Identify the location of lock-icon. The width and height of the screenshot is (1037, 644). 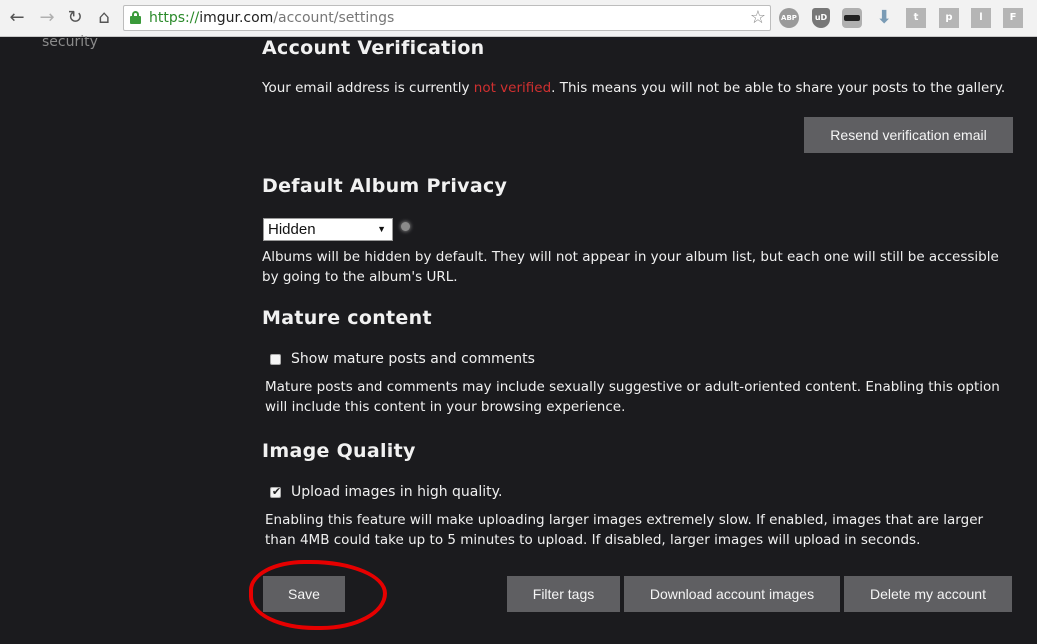
(135, 17).